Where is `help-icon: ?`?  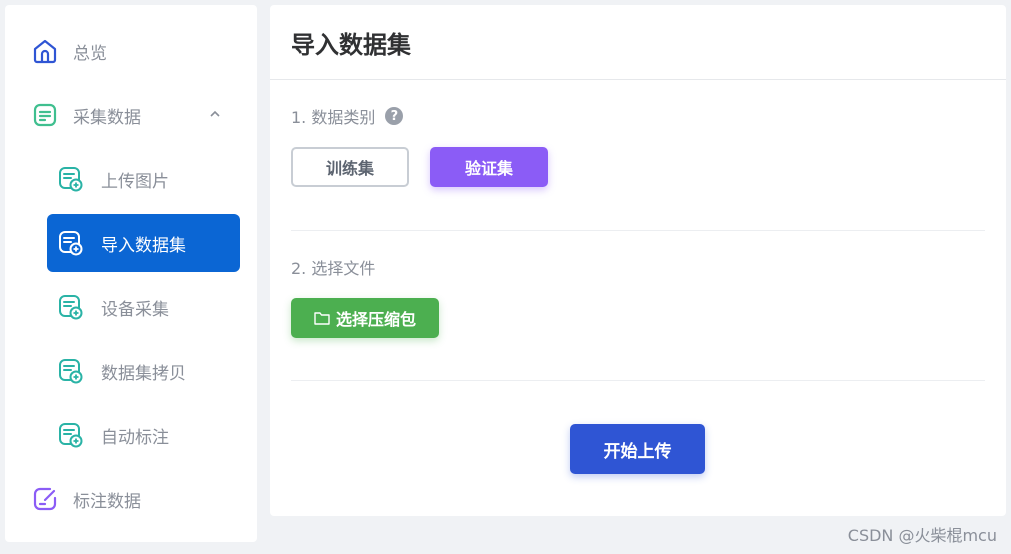
help-icon: ? is located at coordinates (394, 116).